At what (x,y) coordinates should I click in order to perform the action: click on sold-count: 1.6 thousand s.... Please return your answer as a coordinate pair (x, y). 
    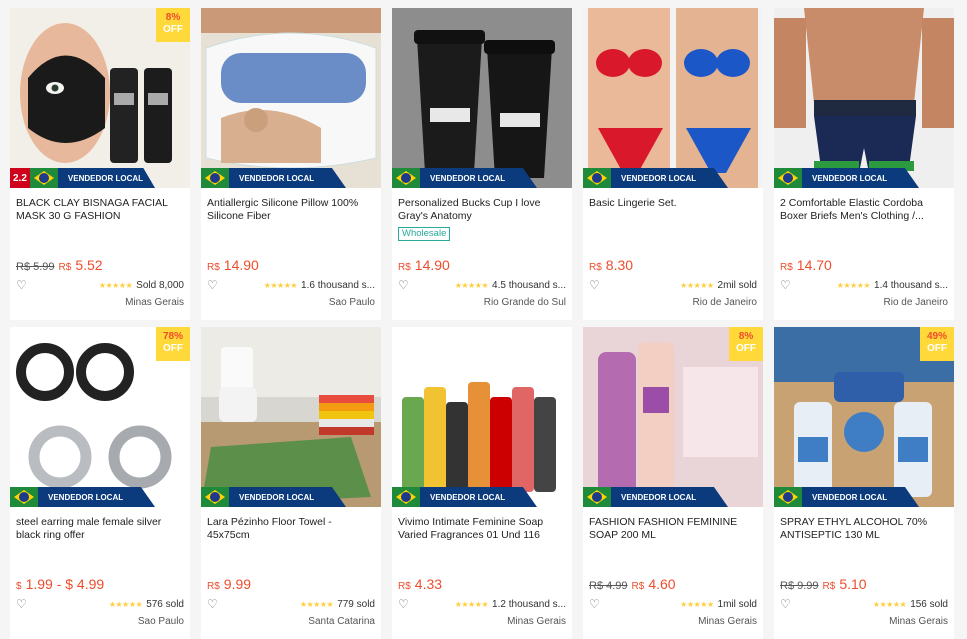
    Looking at the image, I should click on (338, 285).